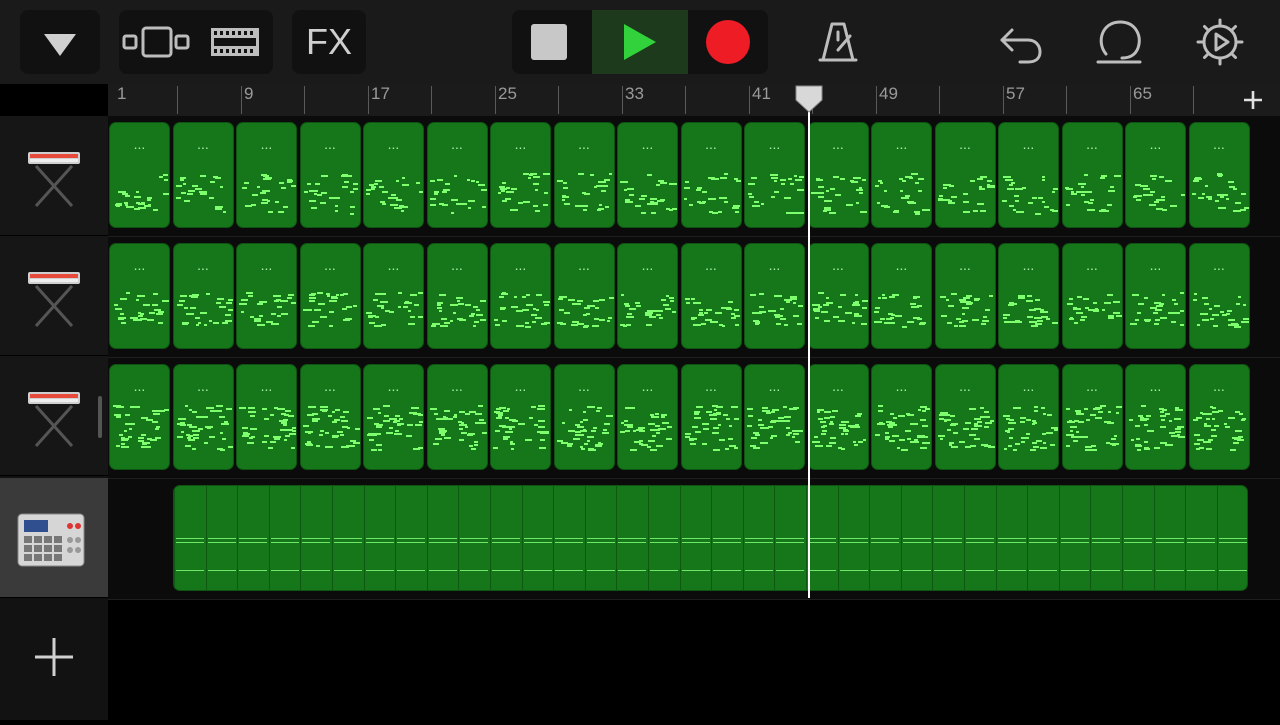 This screenshot has width=1280, height=725. I want to click on metronome-button, so click(838, 42).